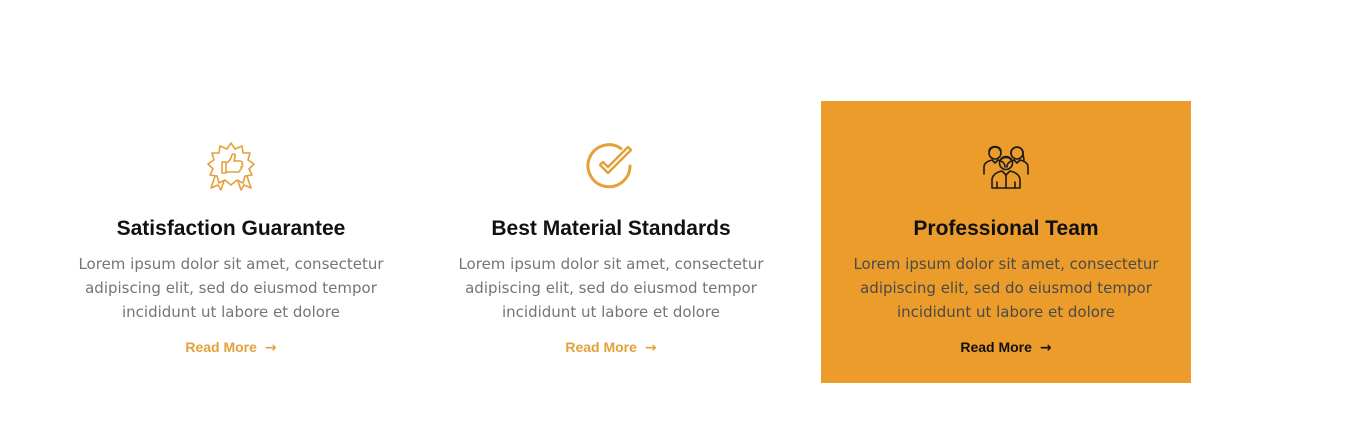 The image size is (1350, 423). I want to click on card-title: Professional Team, so click(1006, 228).